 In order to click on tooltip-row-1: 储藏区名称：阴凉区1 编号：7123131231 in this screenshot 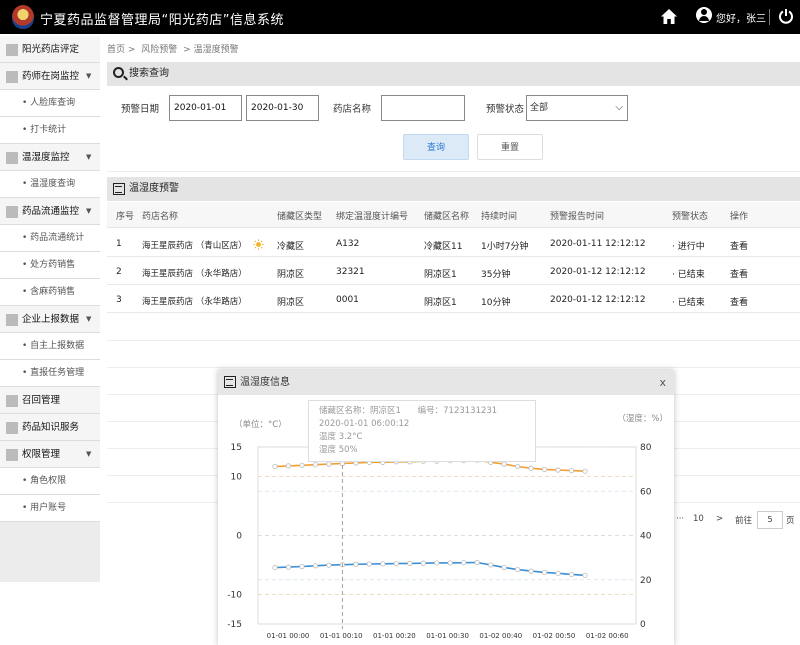, I will do `click(422, 411)`.